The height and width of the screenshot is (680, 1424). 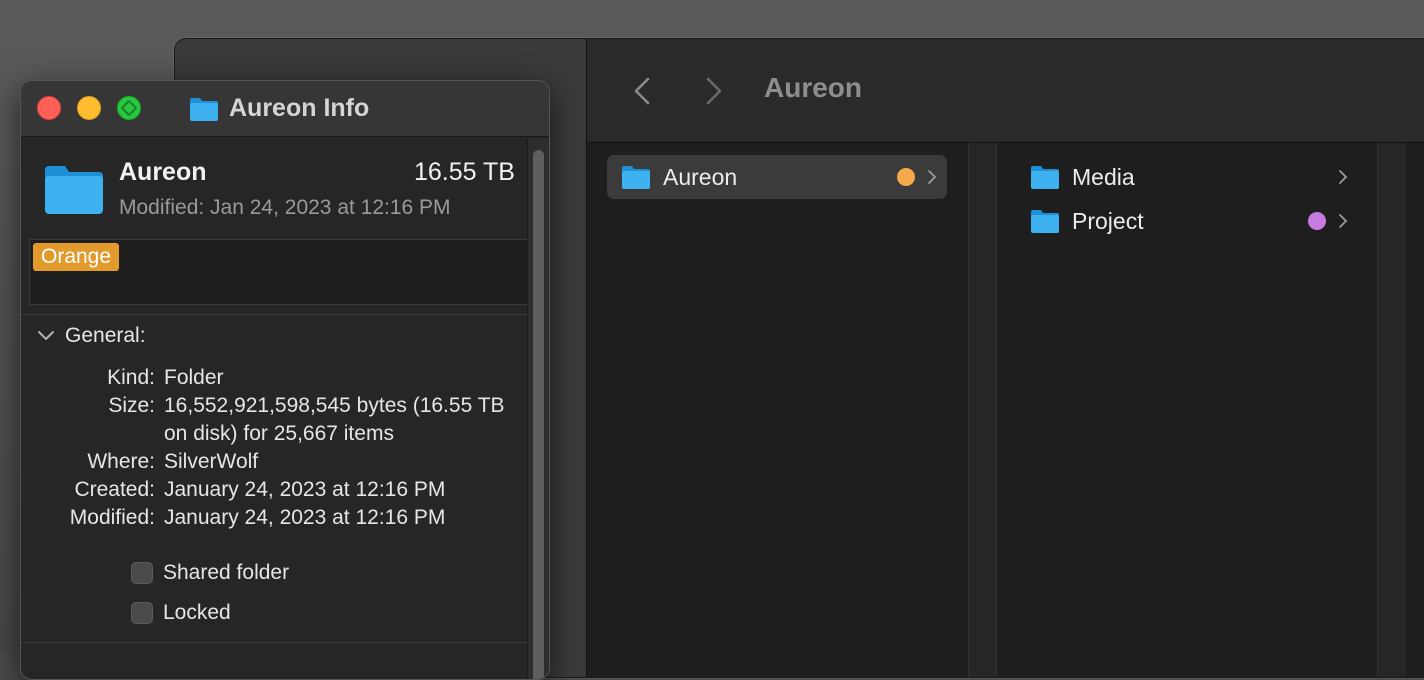 What do you see at coordinates (46, 335) in the screenshot?
I see `chevron-down-icon` at bounding box center [46, 335].